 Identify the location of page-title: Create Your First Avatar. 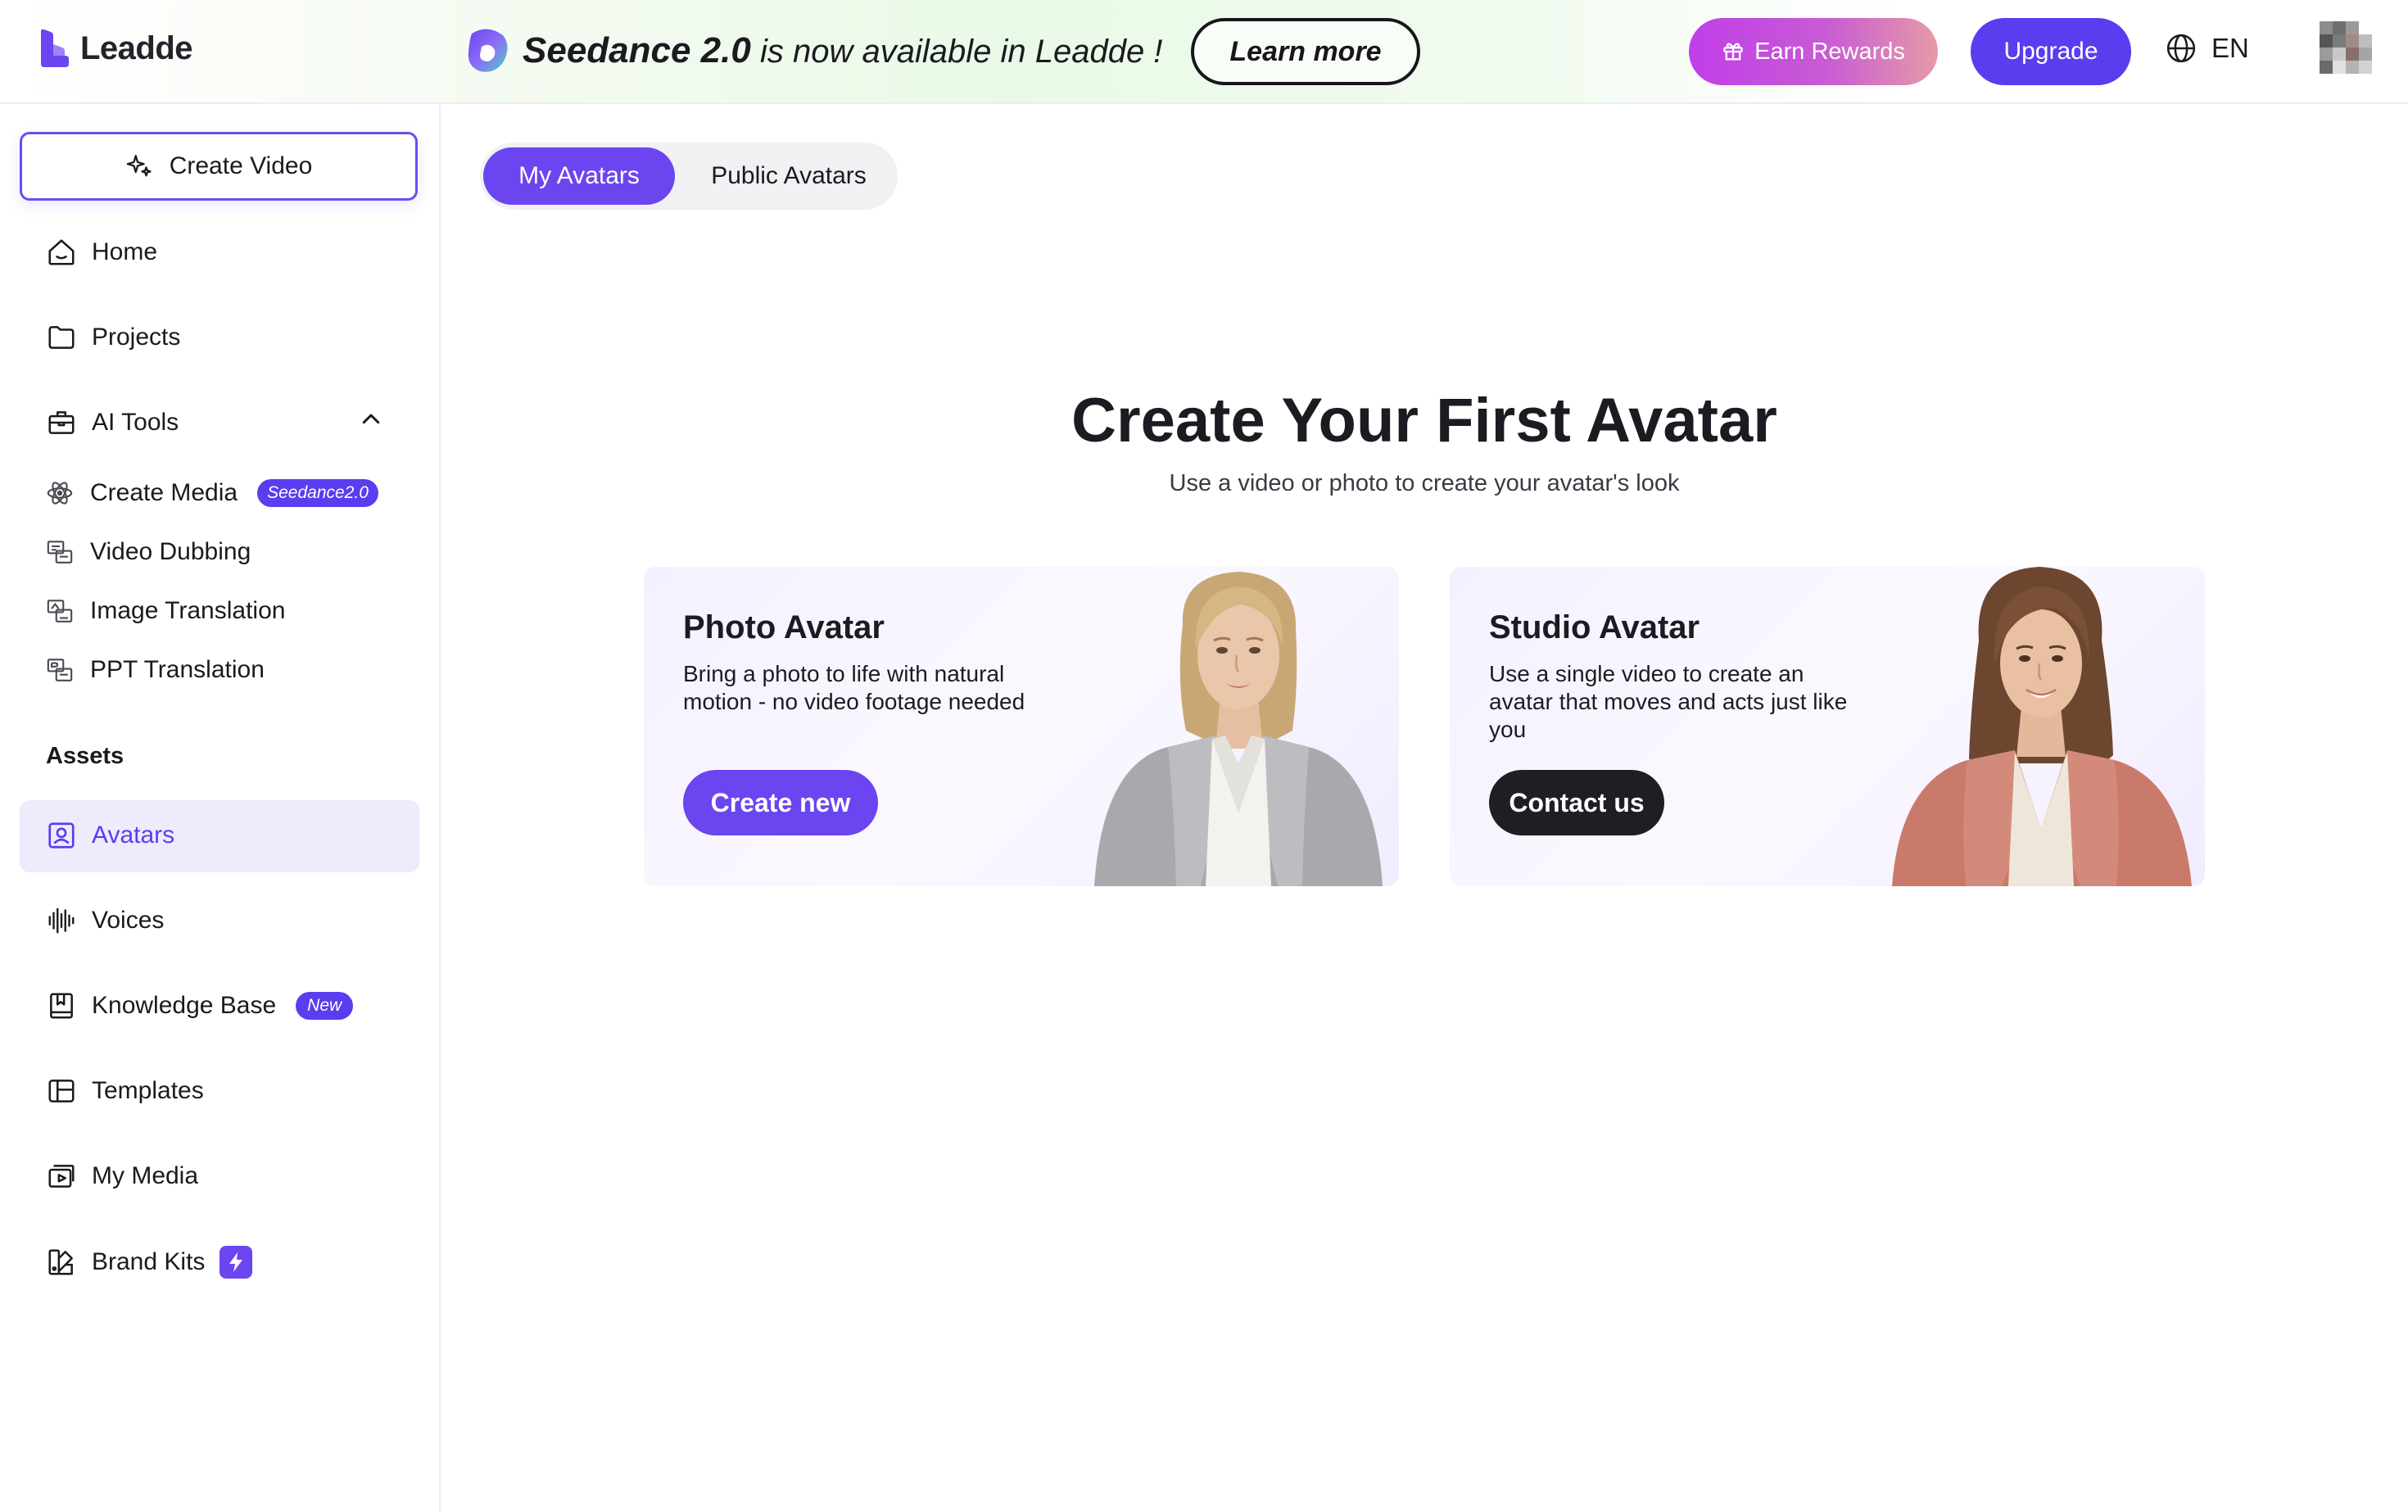
(1424, 421).